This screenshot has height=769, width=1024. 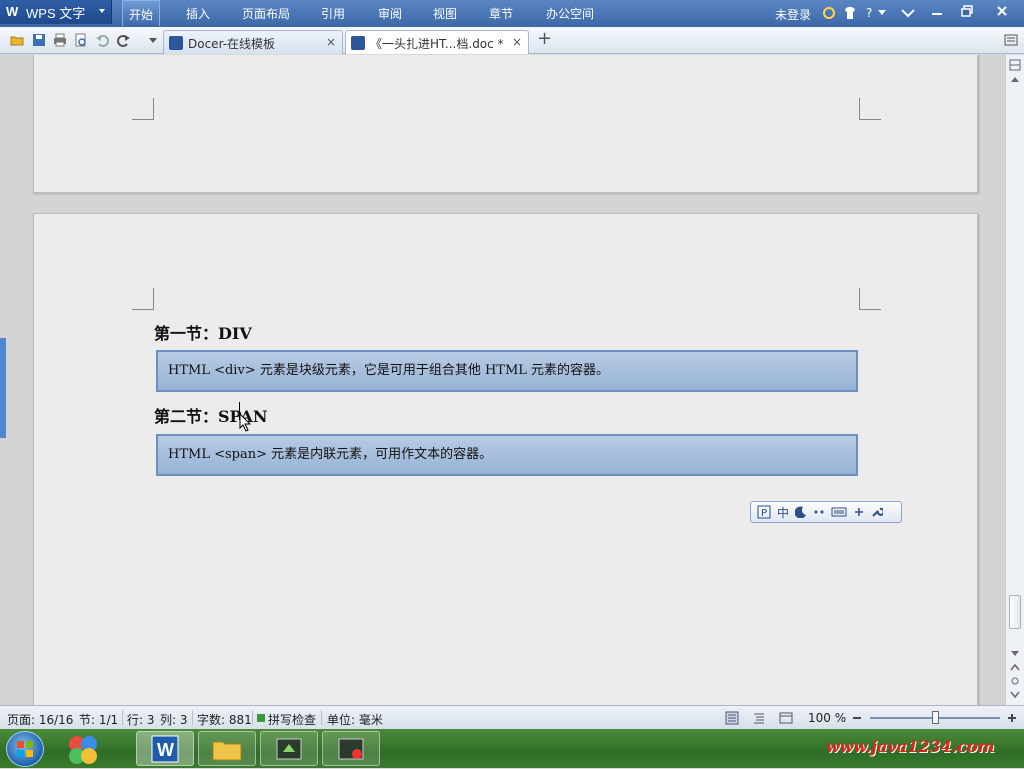 I want to click on close-icon, so click(x=1002, y=11).